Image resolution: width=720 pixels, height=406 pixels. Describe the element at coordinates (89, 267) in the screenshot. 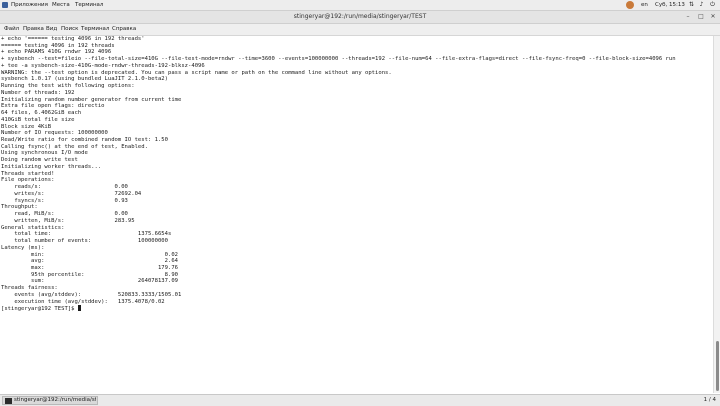

I see `terminal-line: max: 179.76` at that location.